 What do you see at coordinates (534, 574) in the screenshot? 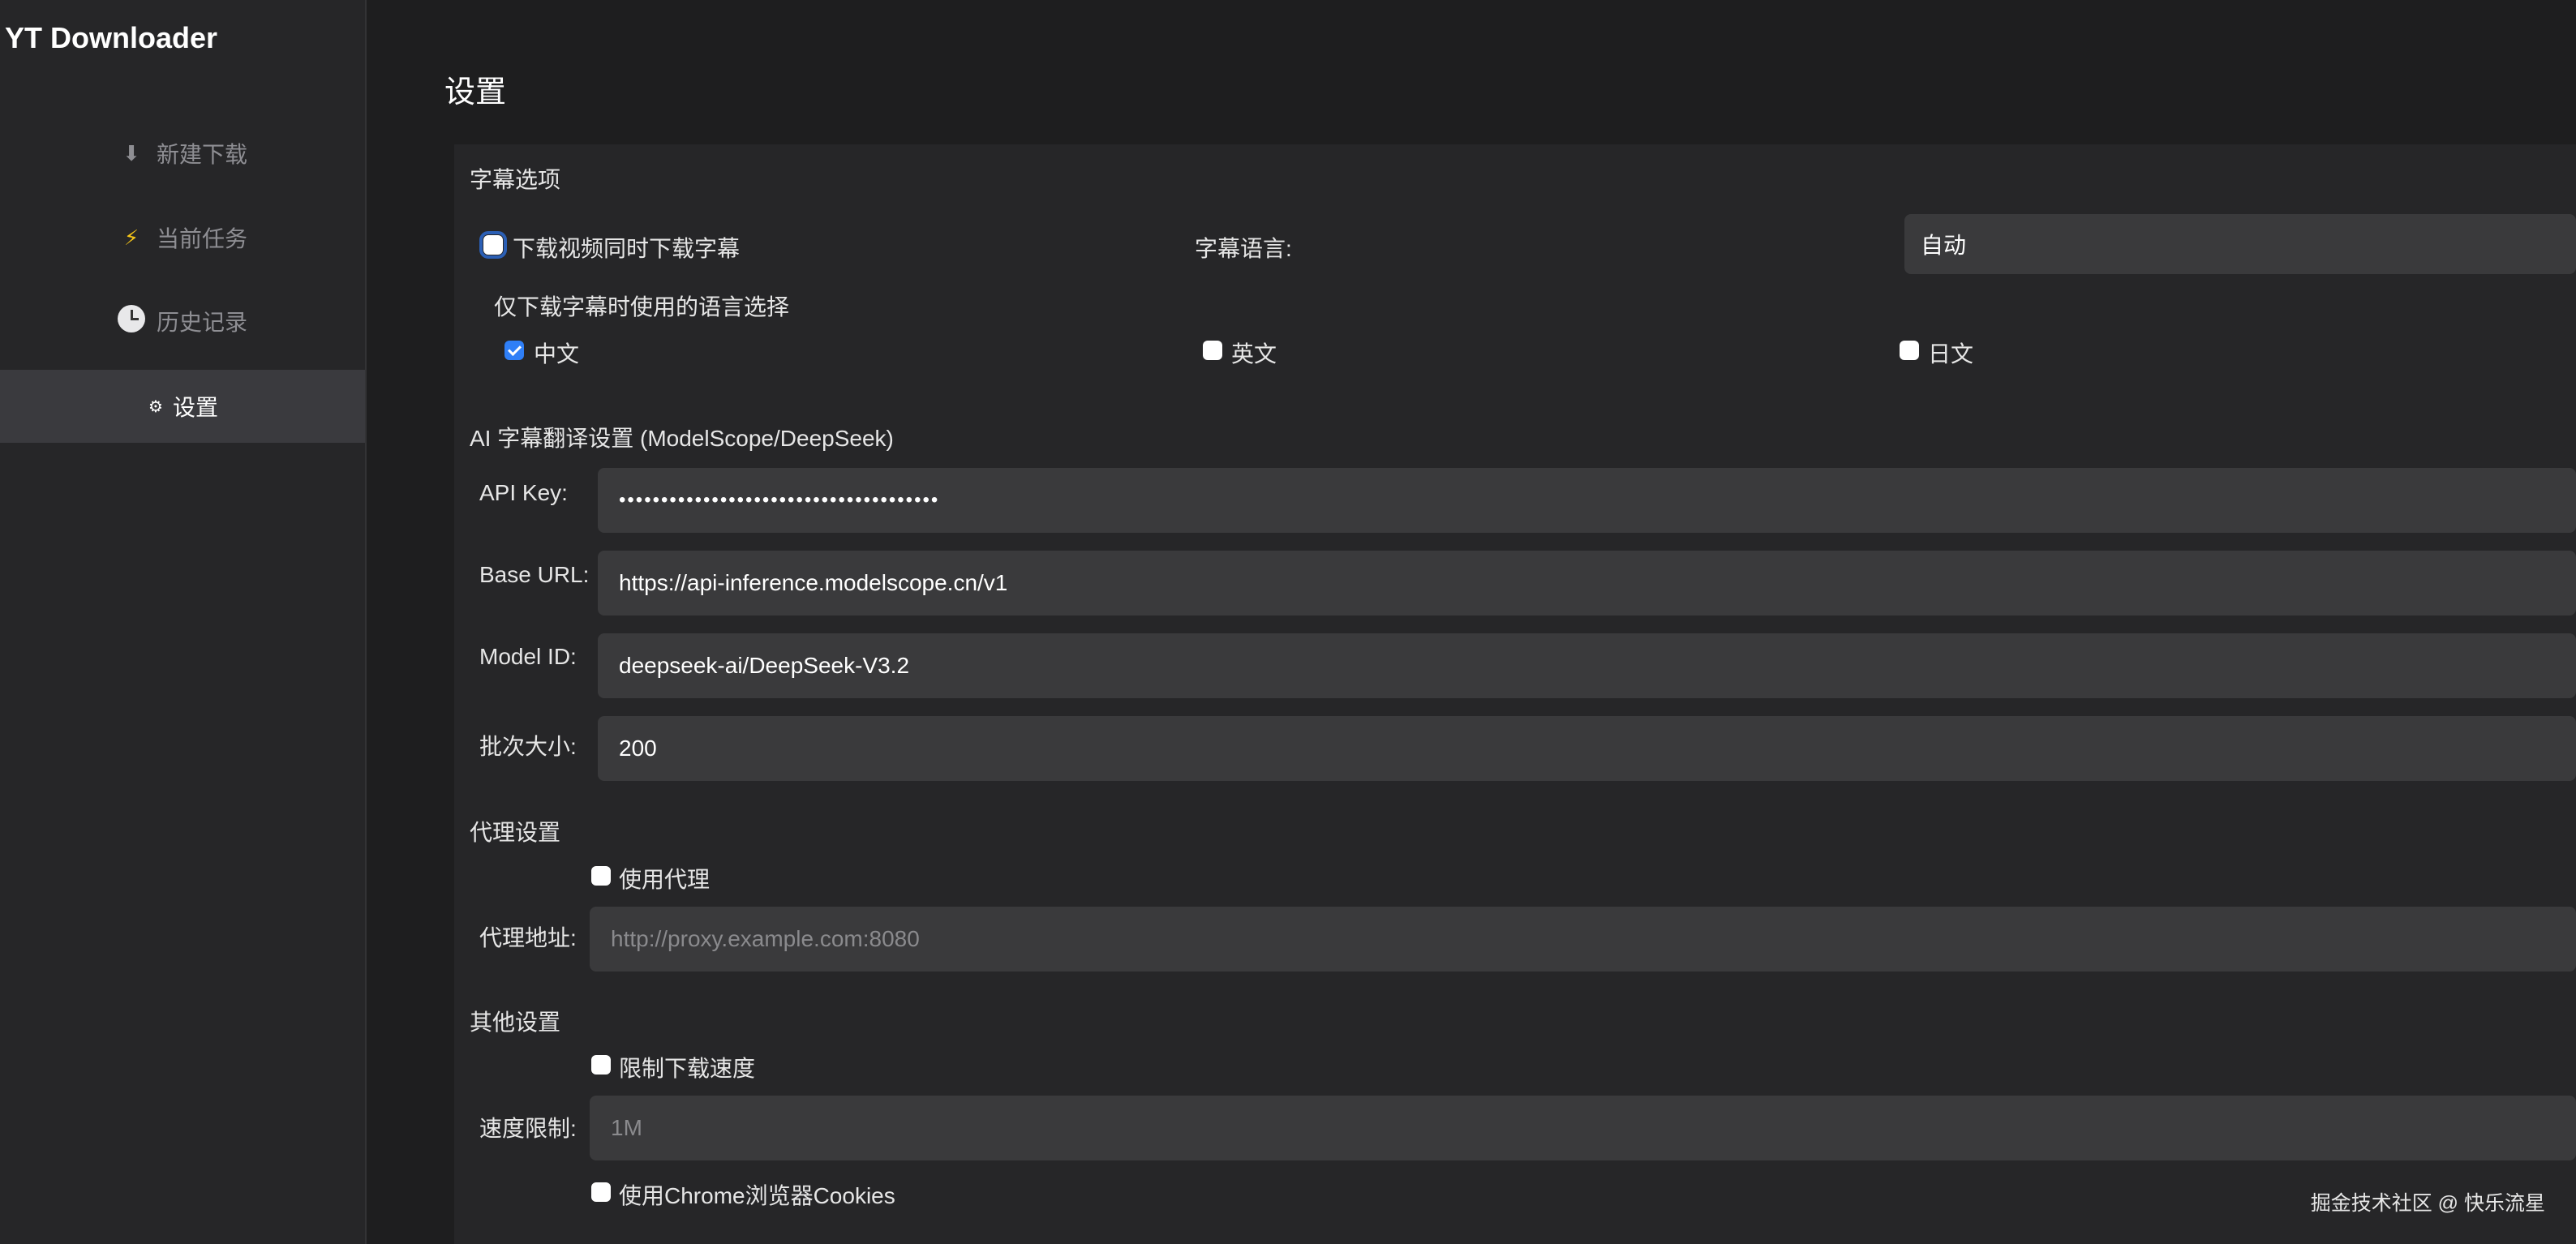
I see `base-url-label: Base URL:` at bounding box center [534, 574].